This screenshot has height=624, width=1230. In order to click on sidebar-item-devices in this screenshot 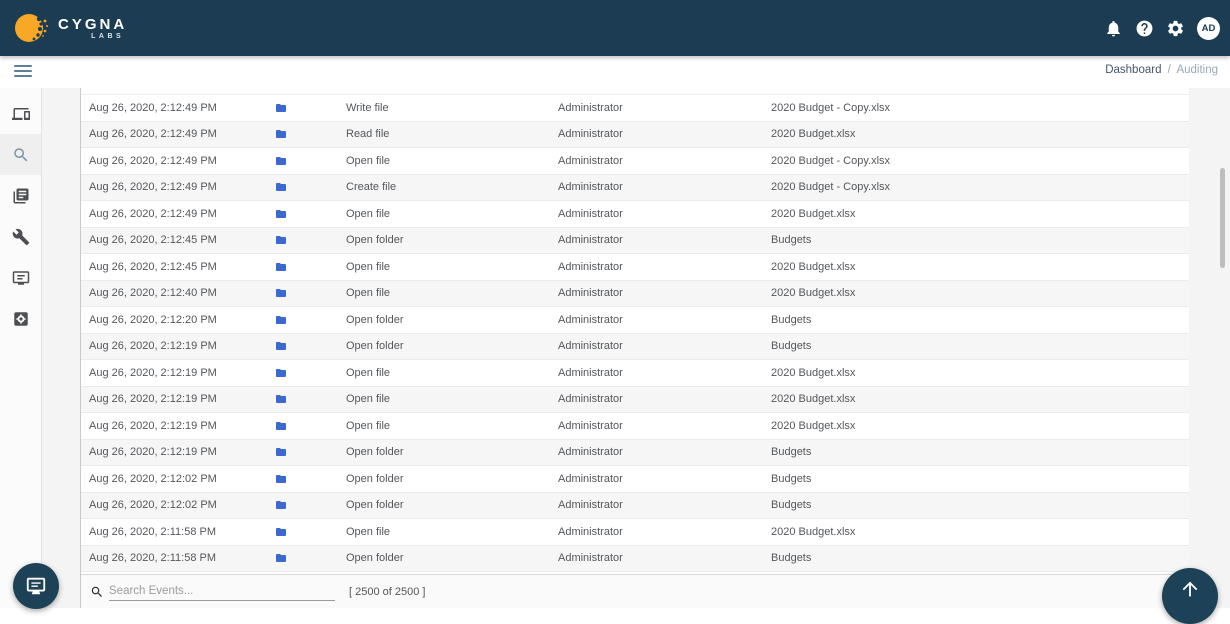, I will do `click(20, 113)`.